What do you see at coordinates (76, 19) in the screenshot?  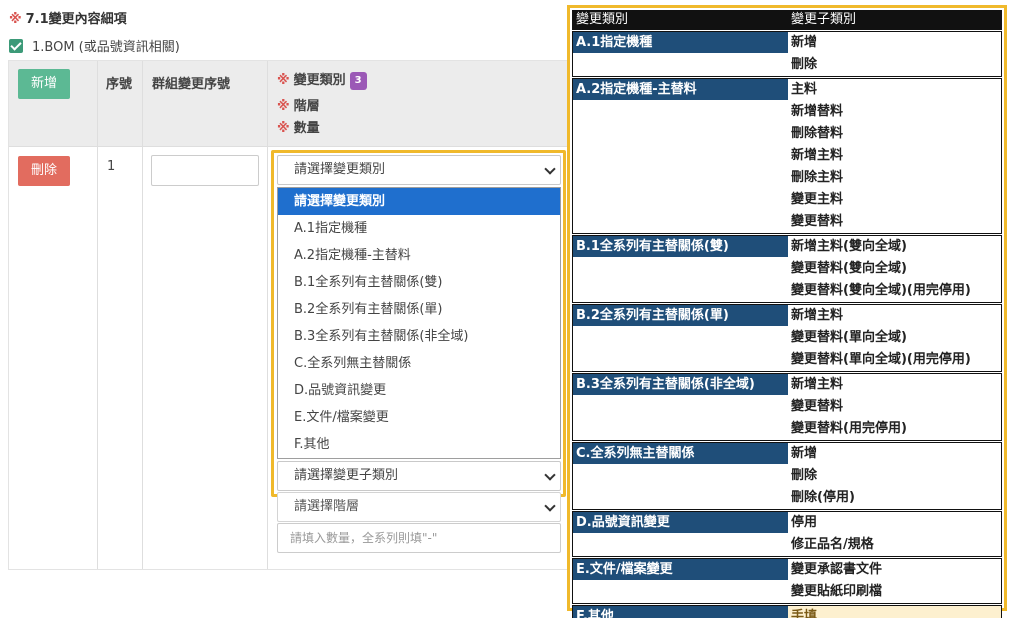 I see `section-title-text: 7.1變更內容細項` at bounding box center [76, 19].